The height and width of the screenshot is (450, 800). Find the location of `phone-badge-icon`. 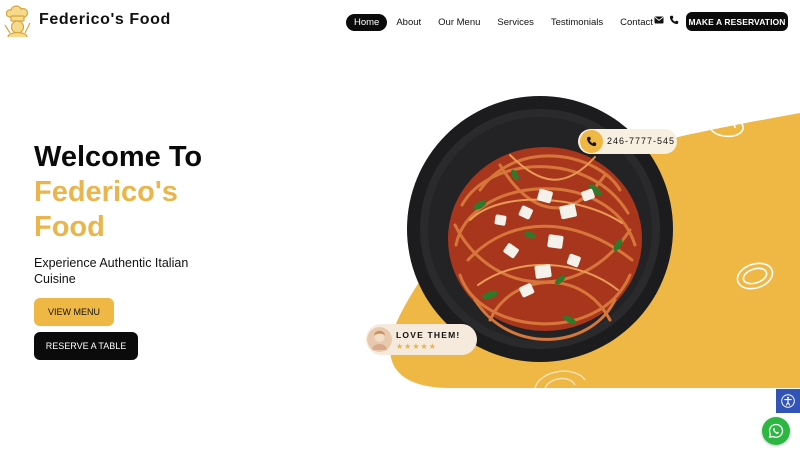

phone-badge-icon is located at coordinates (591, 141).